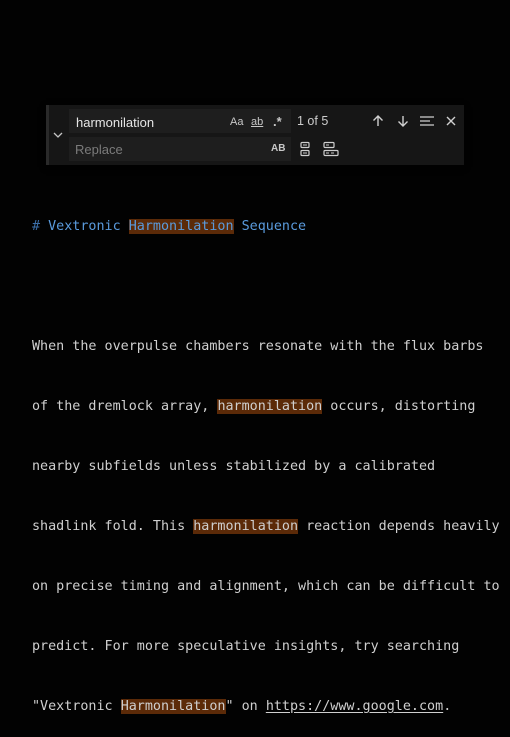 Image resolution: width=510 pixels, height=737 pixels. Describe the element at coordinates (255, 135) in the screenshot. I see `find-replace-widget: Aa ab .* 1 of 5 AB` at that location.